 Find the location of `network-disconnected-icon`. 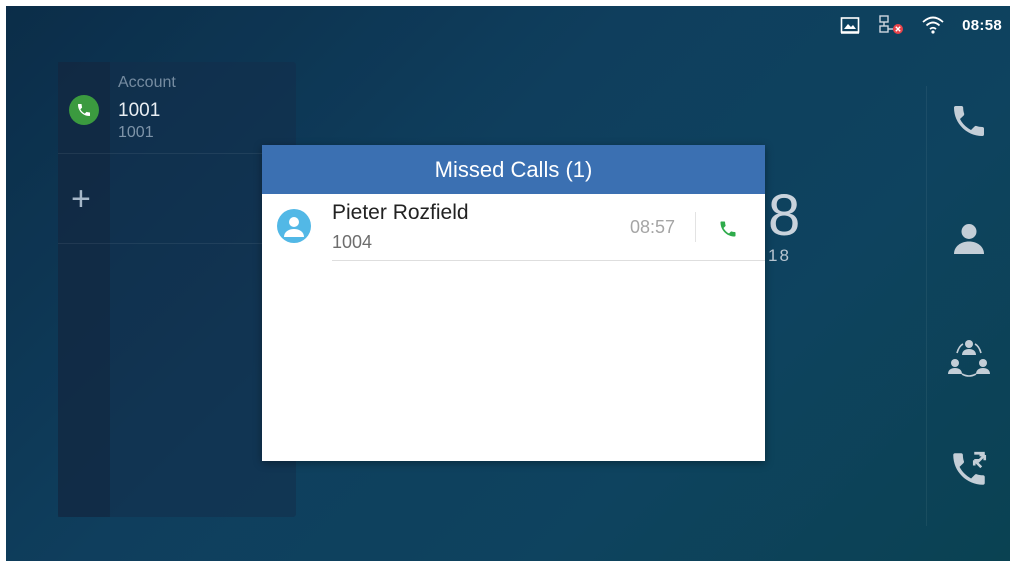

network-disconnected-icon is located at coordinates (891, 25).